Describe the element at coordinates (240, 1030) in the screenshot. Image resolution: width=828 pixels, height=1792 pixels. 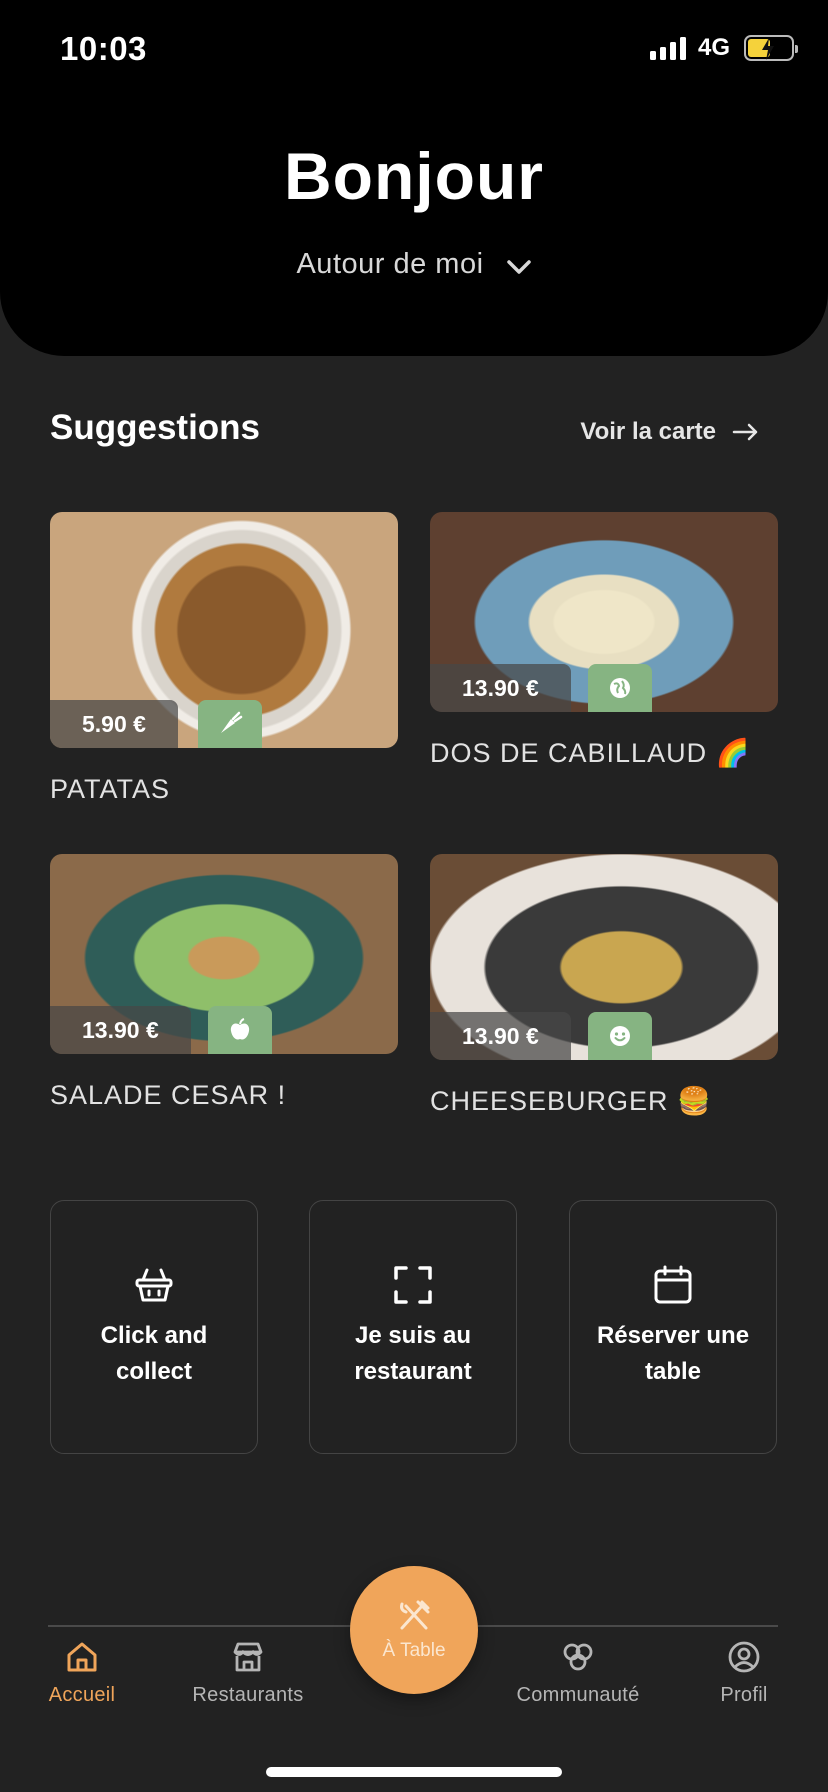
I see `apple-icon` at that location.